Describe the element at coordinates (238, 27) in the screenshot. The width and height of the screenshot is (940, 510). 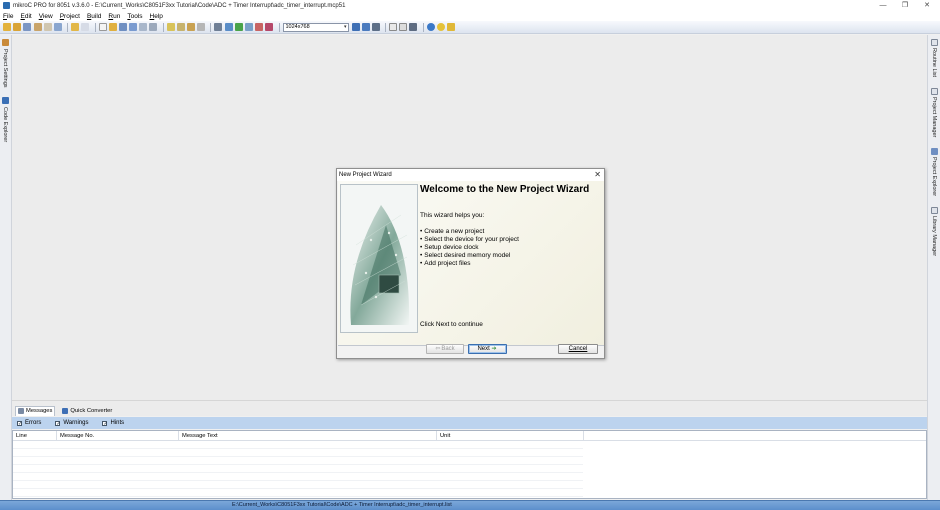
I see `program-icon` at that location.